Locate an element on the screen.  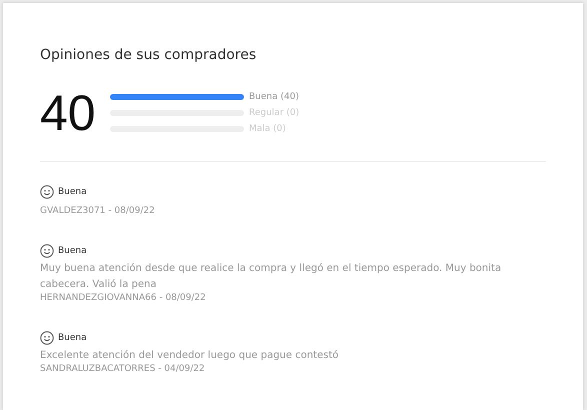
section-title: Opiniones de sus compradores is located at coordinates (149, 55).